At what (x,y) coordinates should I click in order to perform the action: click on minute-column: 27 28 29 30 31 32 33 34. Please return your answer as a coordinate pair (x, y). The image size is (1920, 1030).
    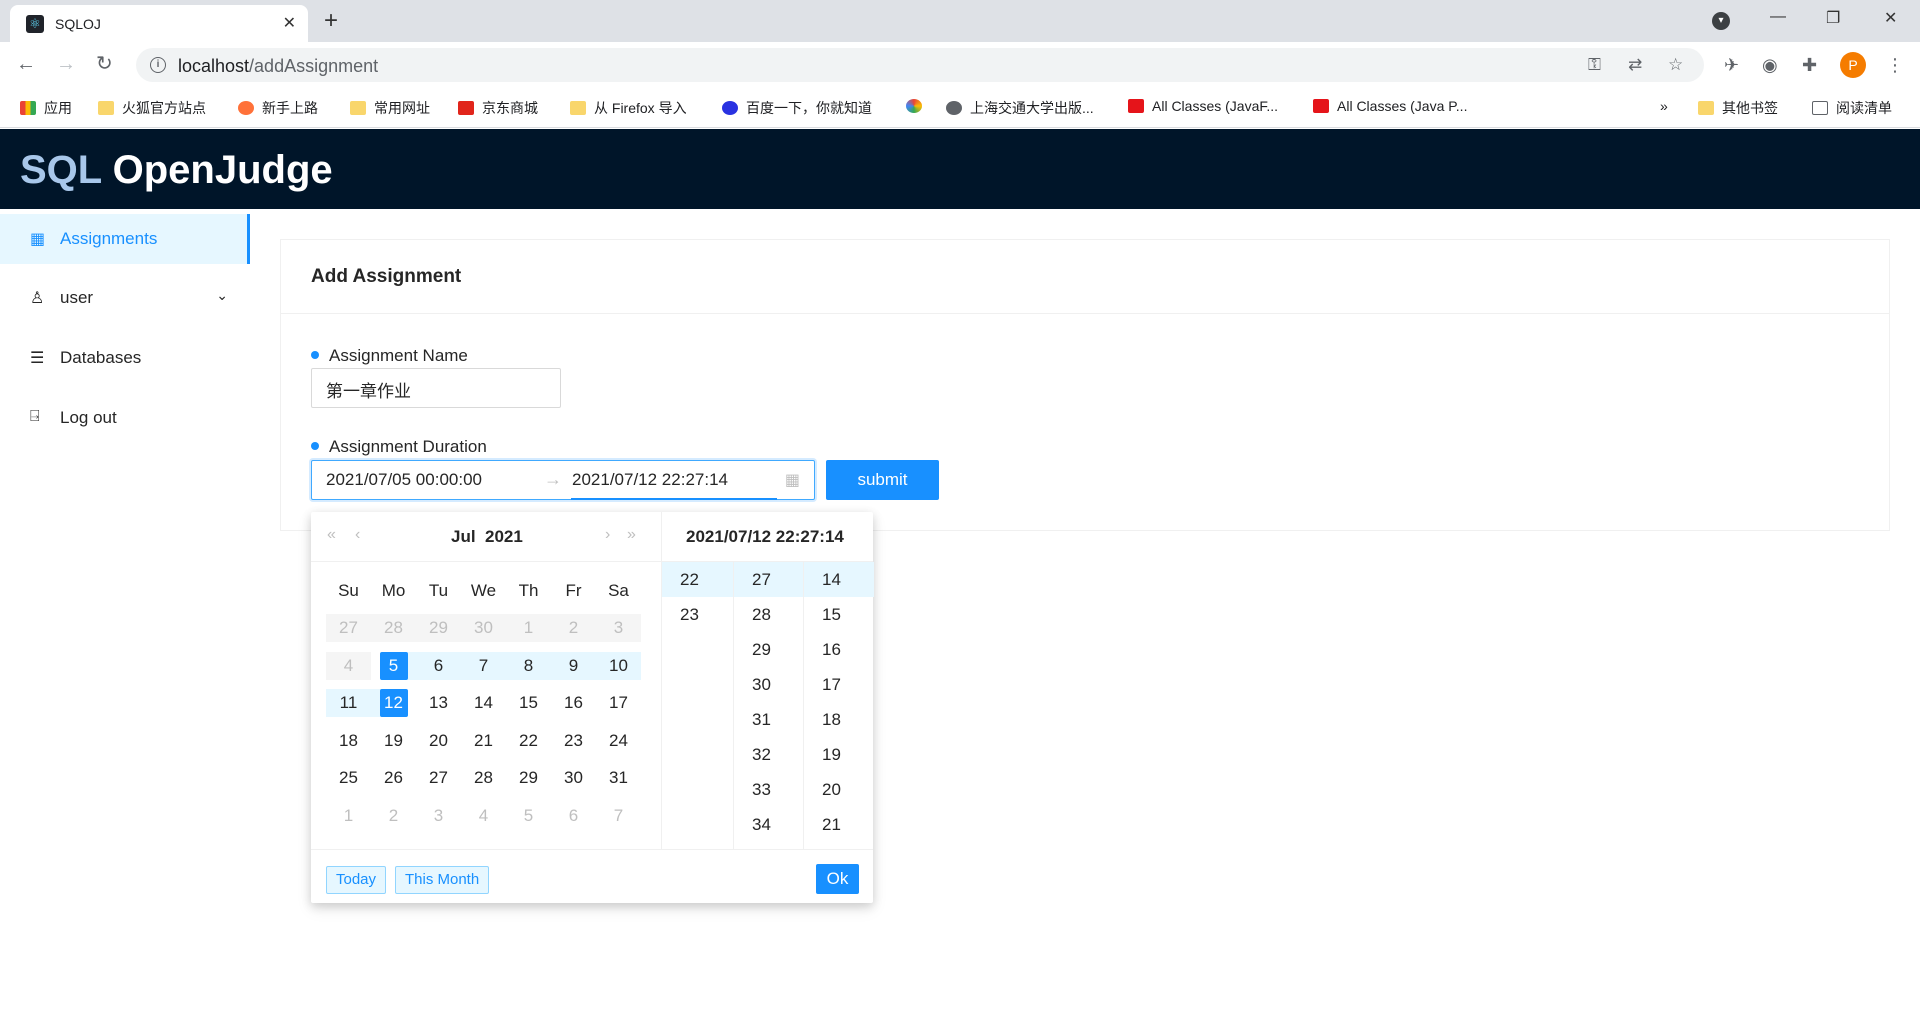
    Looking at the image, I should click on (768, 705).